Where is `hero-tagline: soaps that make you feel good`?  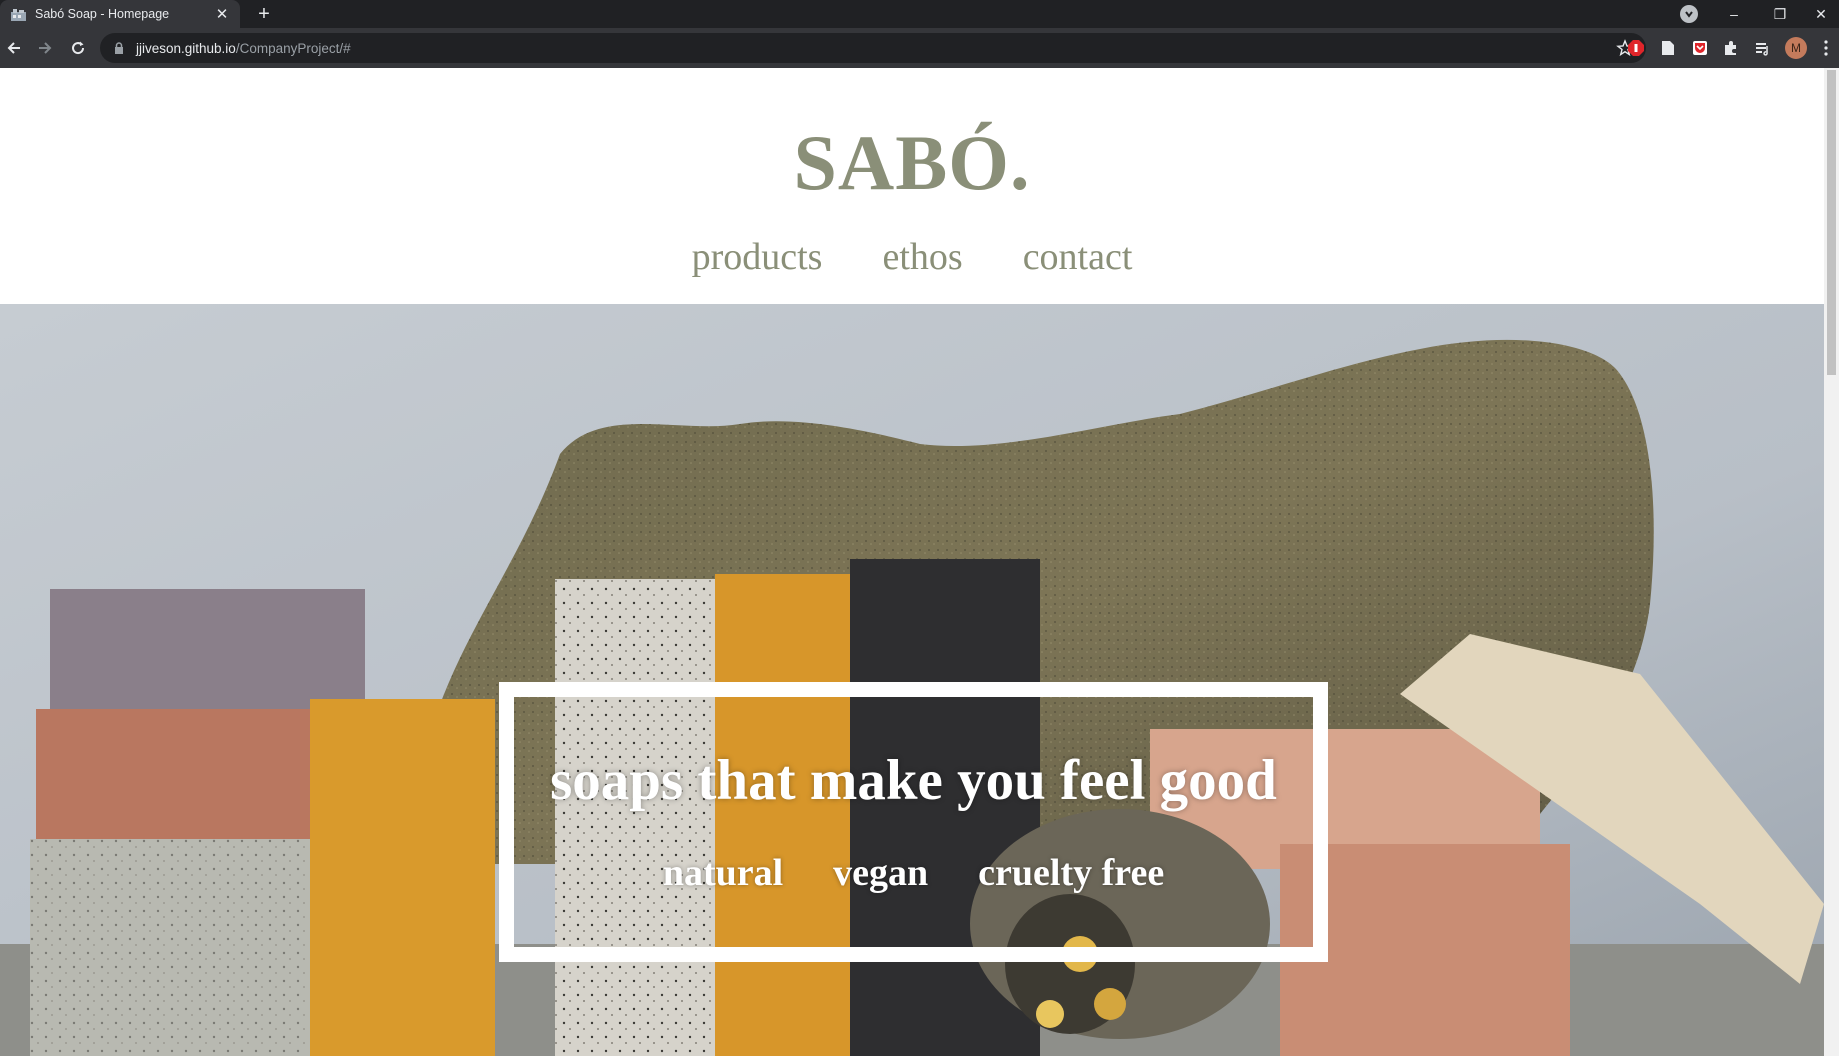
hero-tagline: soaps that make you feel good is located at coordinates (913, 780).